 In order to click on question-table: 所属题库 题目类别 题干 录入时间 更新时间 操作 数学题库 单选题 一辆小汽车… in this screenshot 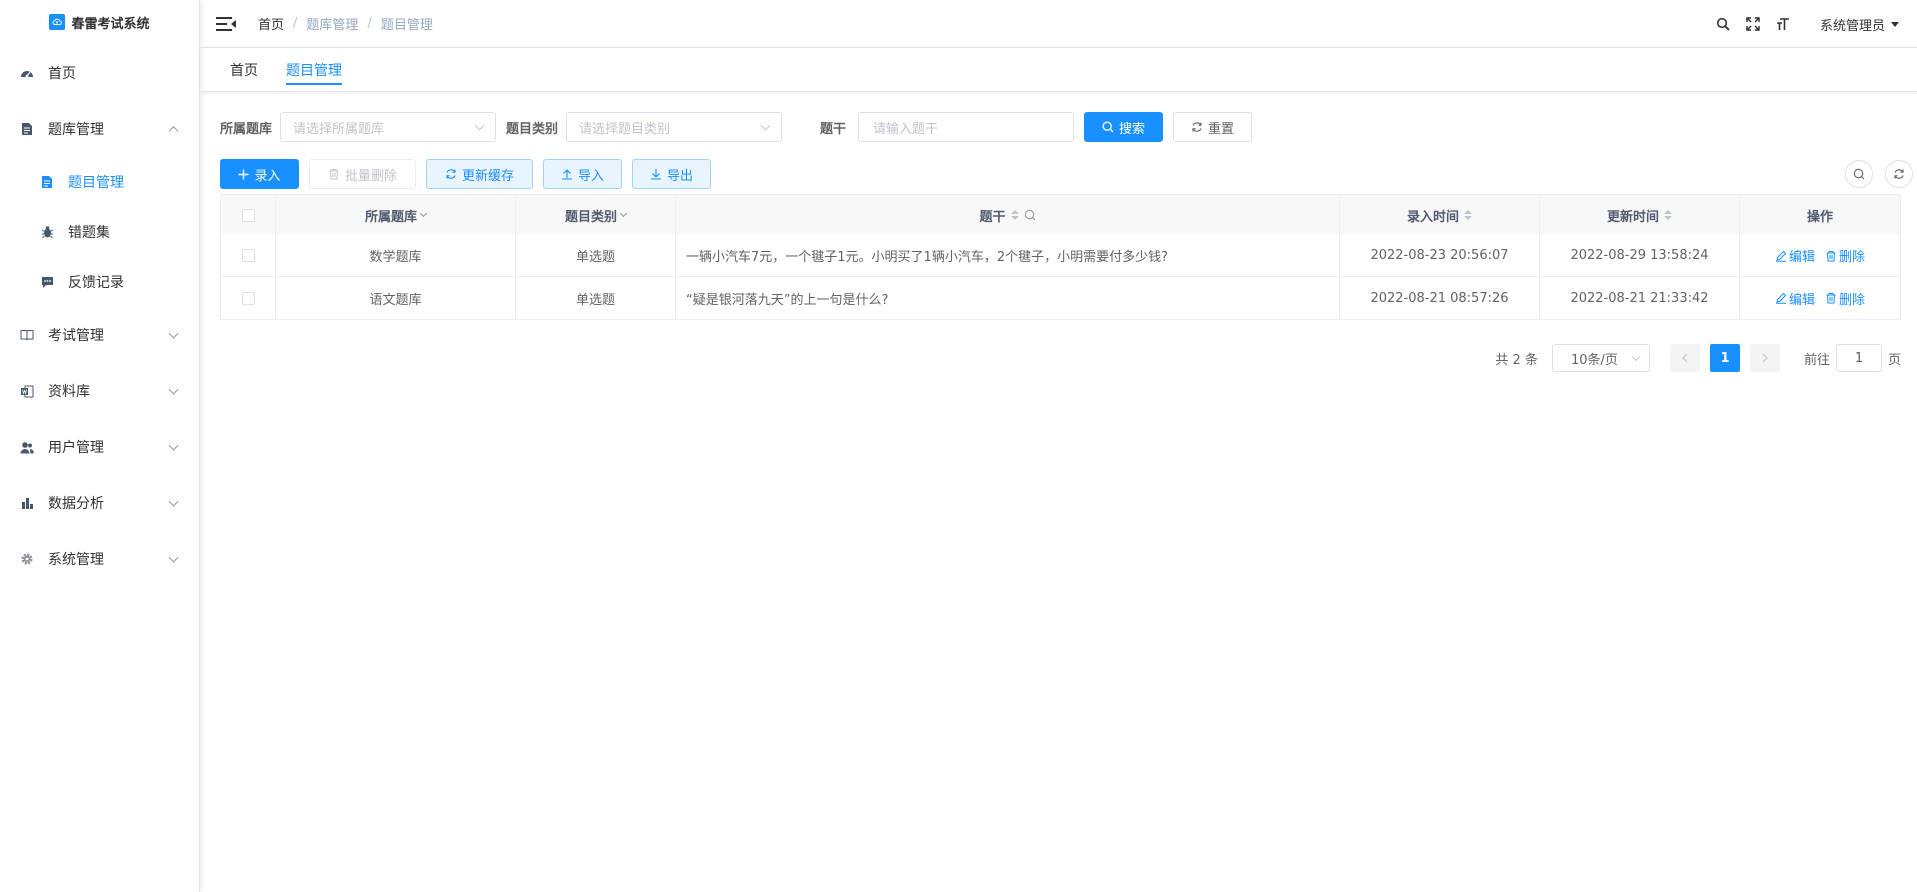, I will do `click(1060, 257)`.